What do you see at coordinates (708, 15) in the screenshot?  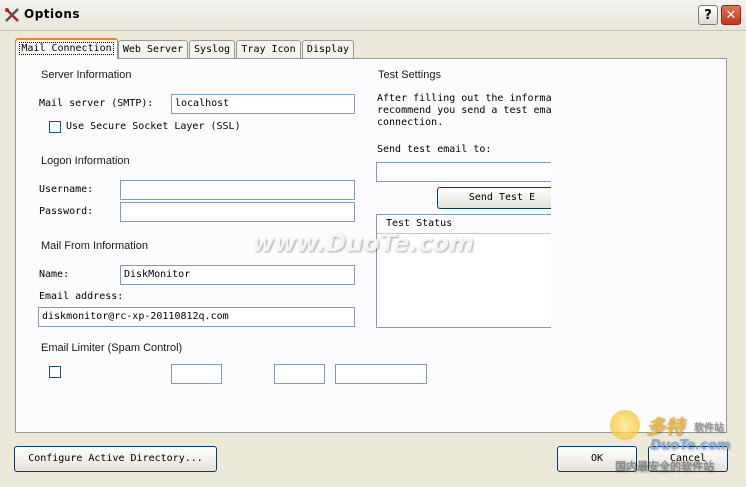 I see `help-button: ?` at bounding box center [708, 15].